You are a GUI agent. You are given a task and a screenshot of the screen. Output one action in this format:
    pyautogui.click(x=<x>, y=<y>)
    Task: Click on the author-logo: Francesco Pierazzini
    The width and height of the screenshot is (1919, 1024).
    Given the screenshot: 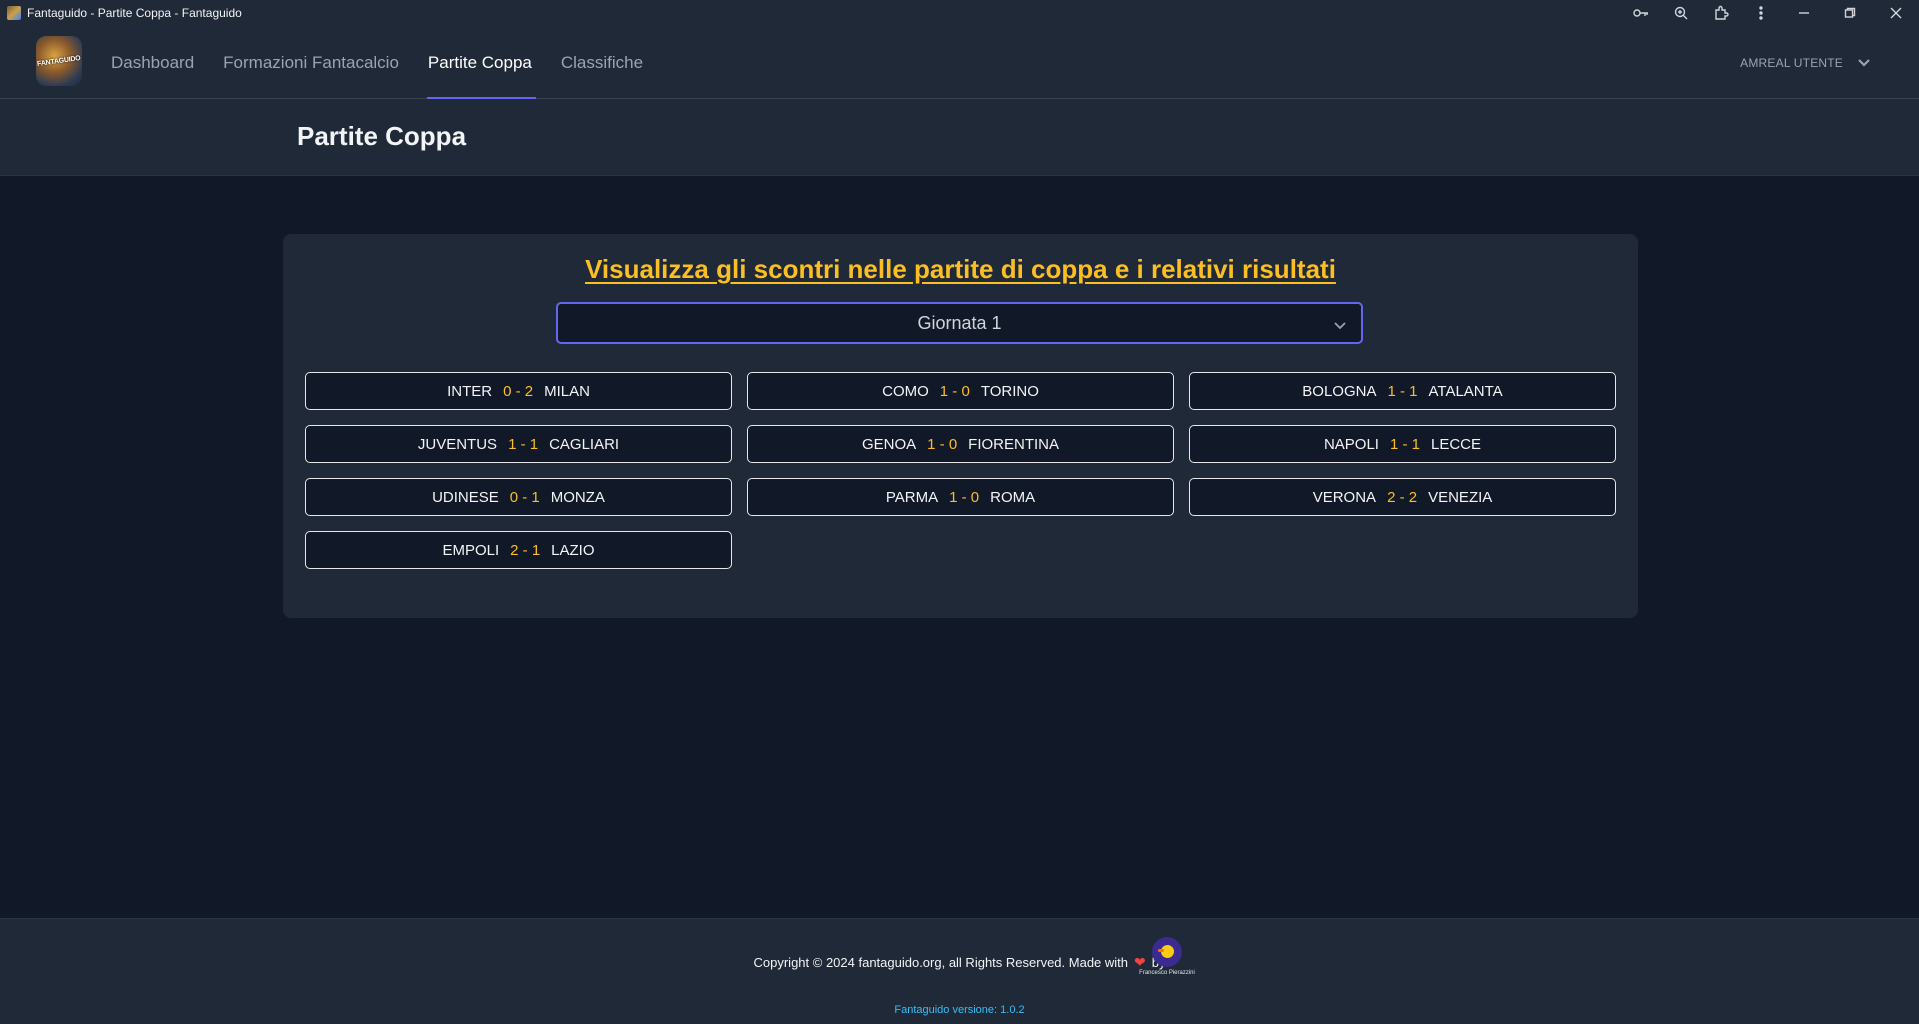 What is the action you would take?
    pyautogui.click(x=1167, y=959)
    